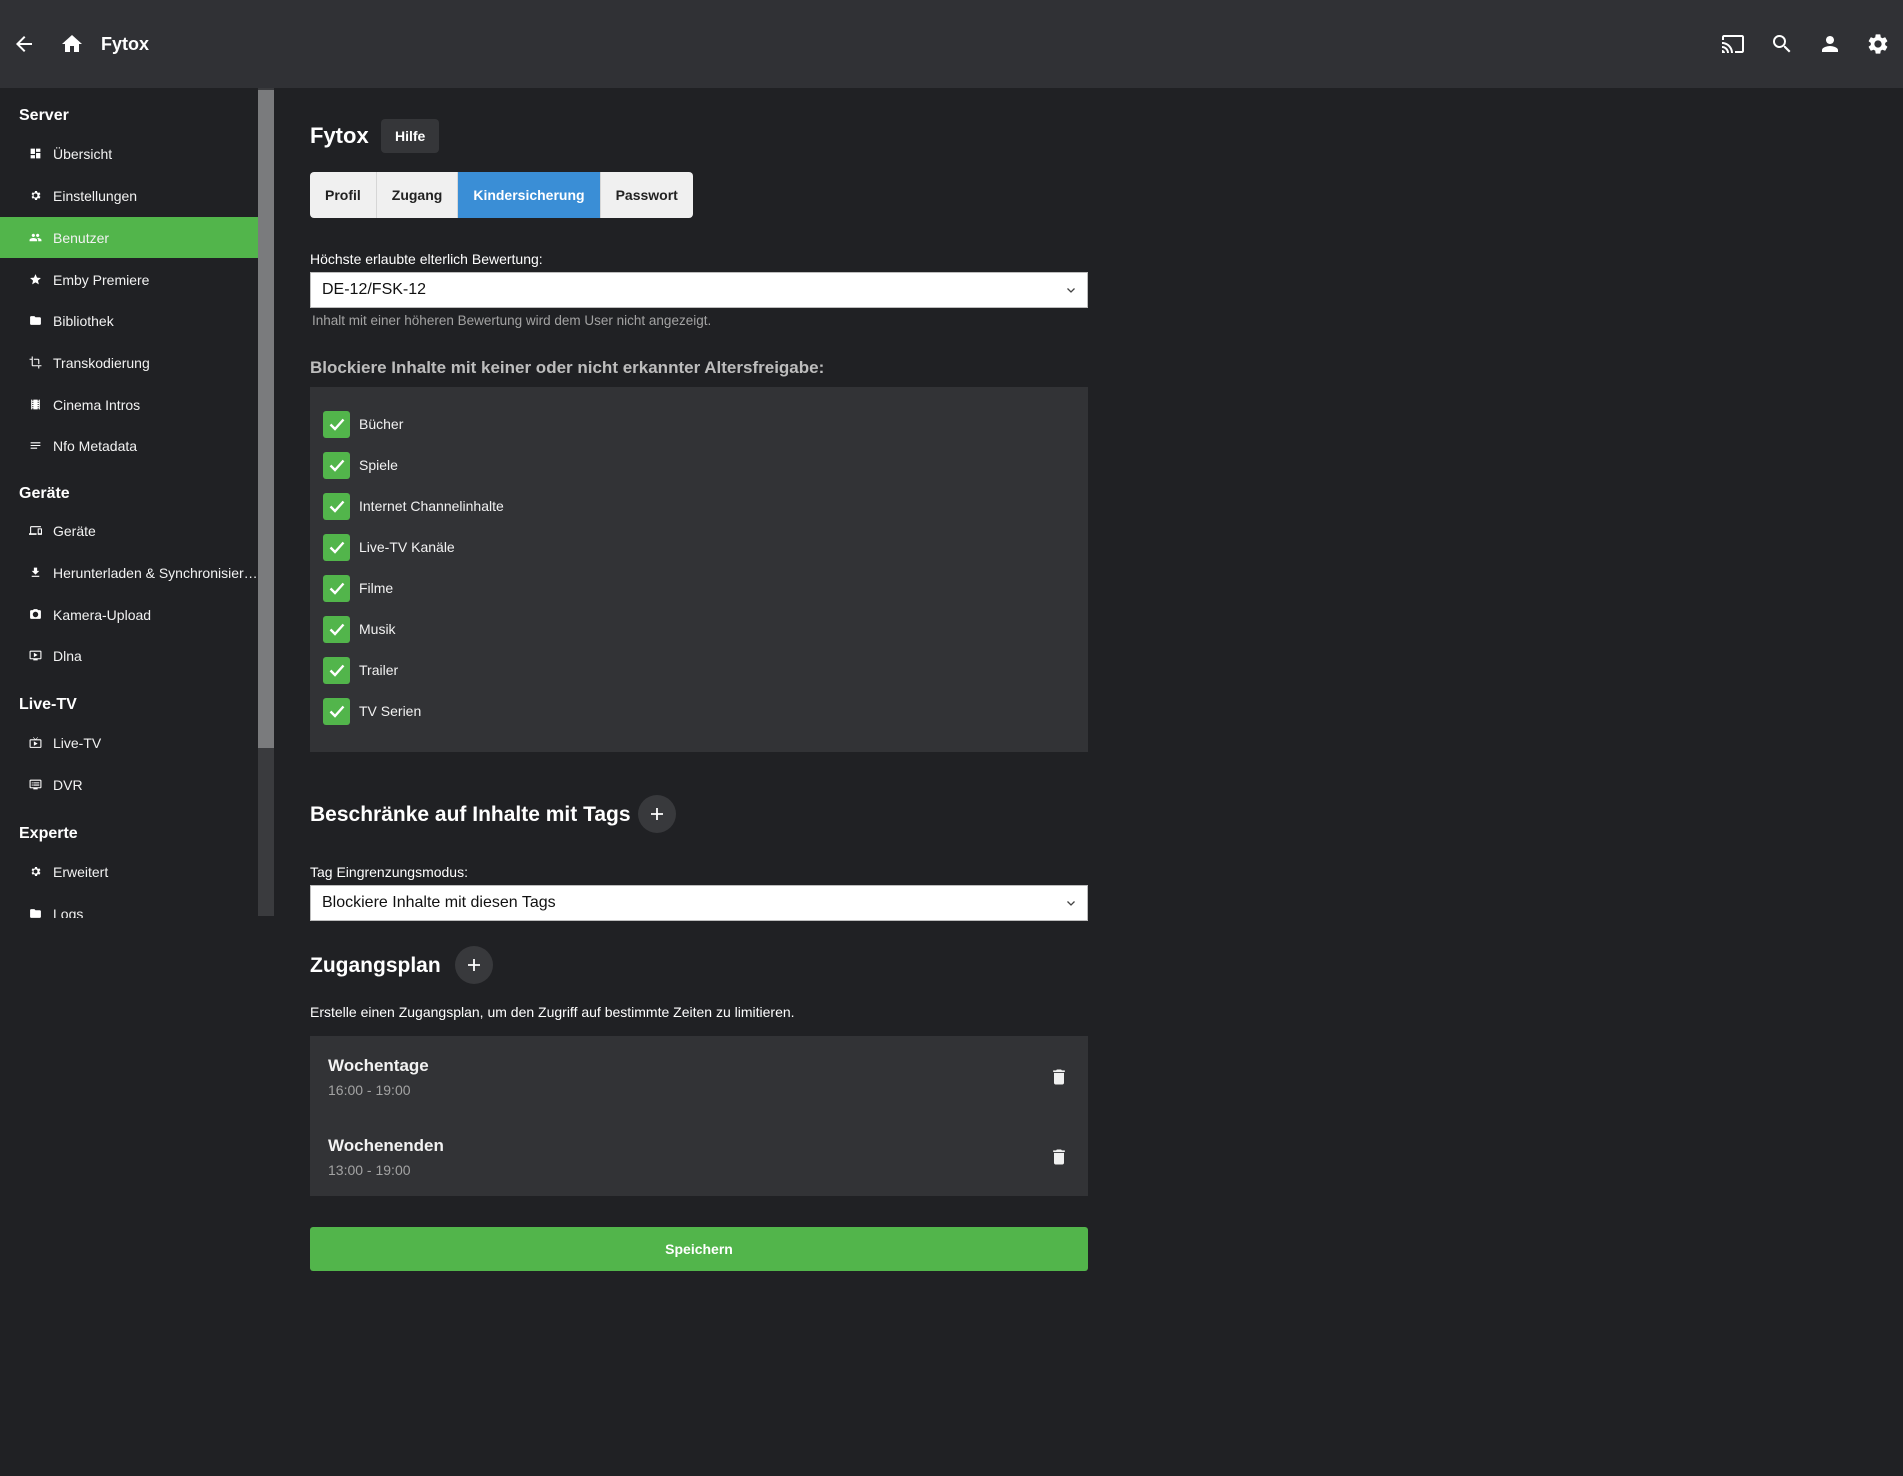  Describe the element at coordinates (360, 670) in the screenshot. I see `checkbox-trailer: Trailer` at that location.